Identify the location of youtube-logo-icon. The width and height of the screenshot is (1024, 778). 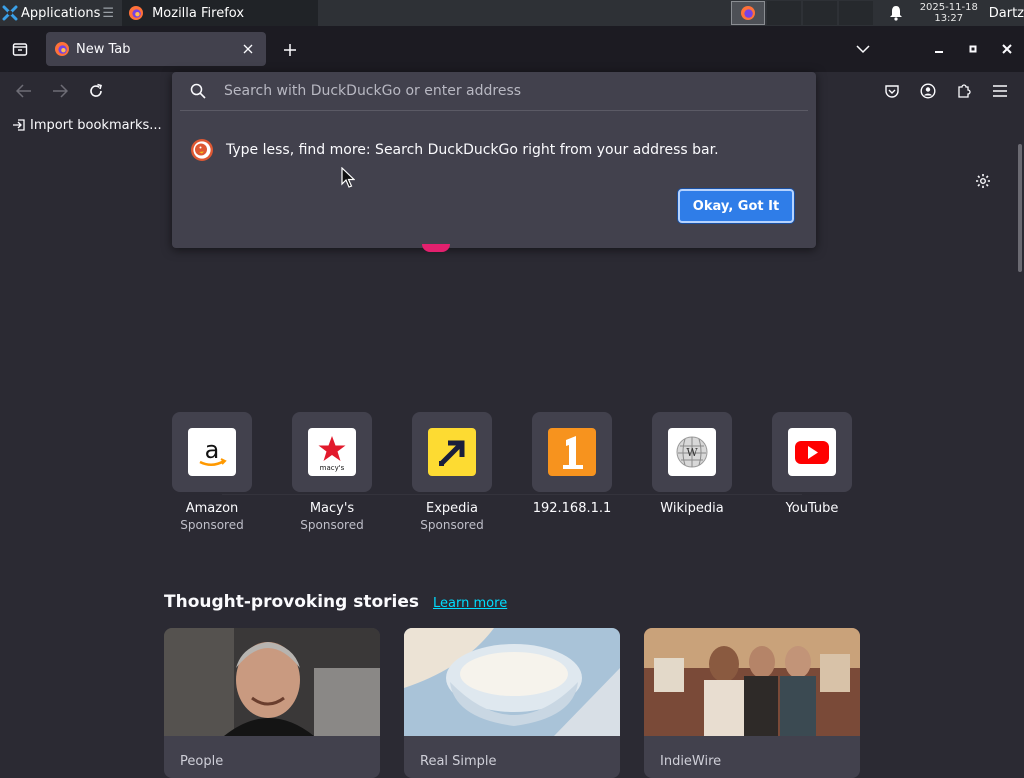
(812, 452).